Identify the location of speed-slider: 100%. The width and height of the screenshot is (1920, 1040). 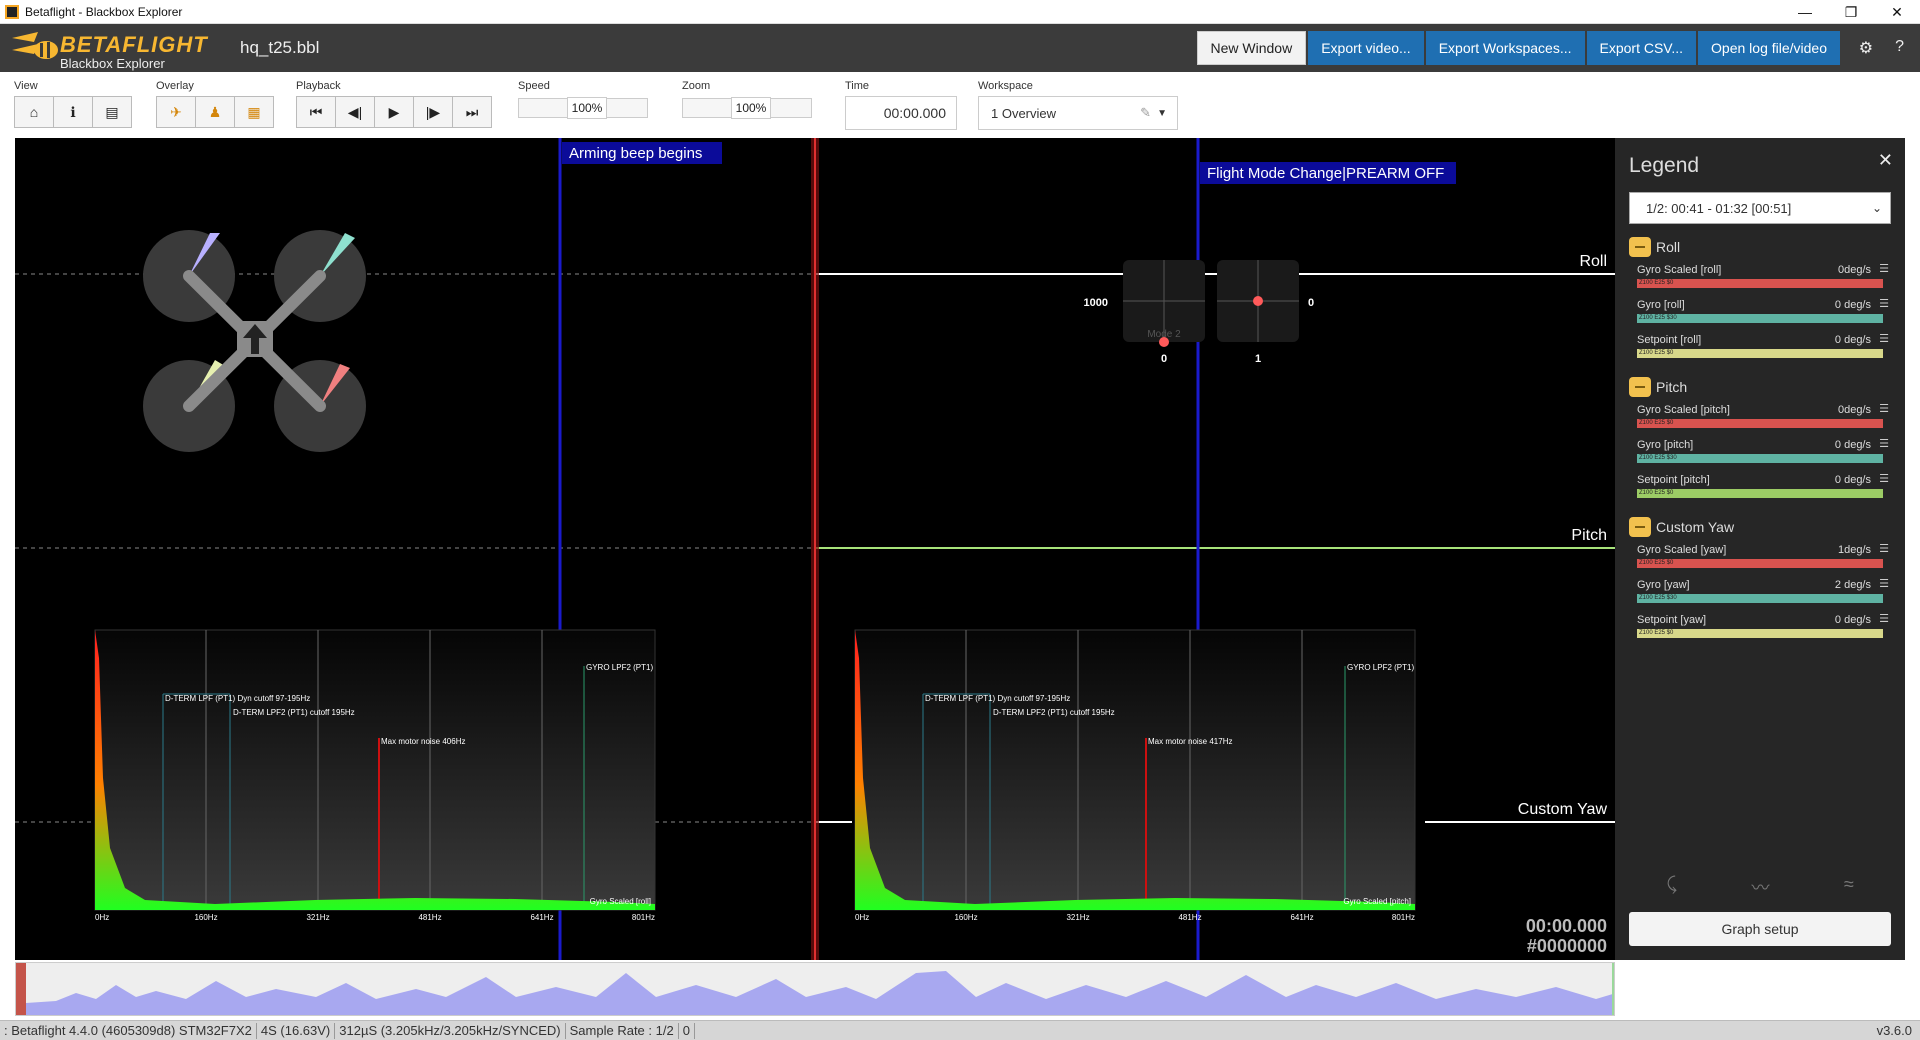
(583, 108).